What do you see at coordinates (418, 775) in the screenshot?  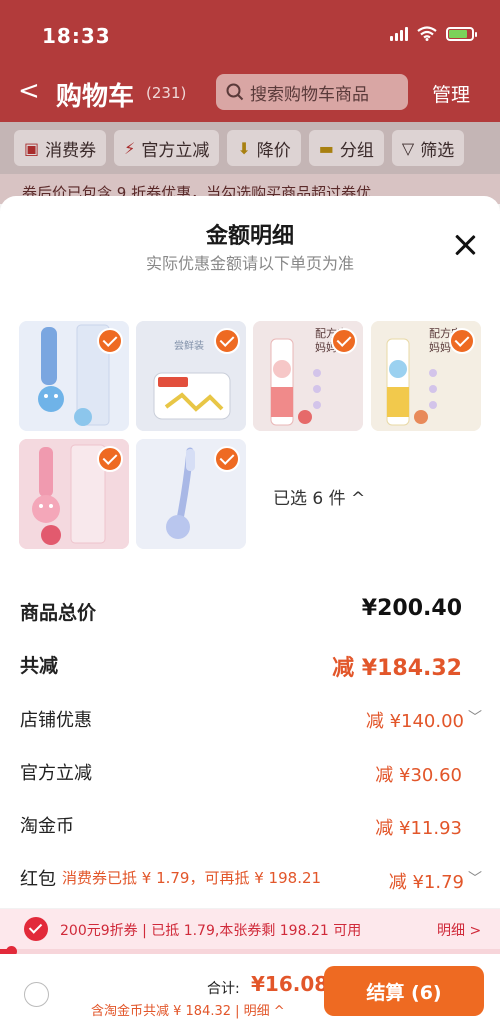 I see `official-discount-value: 减 ¥30.60` at bounding box center [418, 775].